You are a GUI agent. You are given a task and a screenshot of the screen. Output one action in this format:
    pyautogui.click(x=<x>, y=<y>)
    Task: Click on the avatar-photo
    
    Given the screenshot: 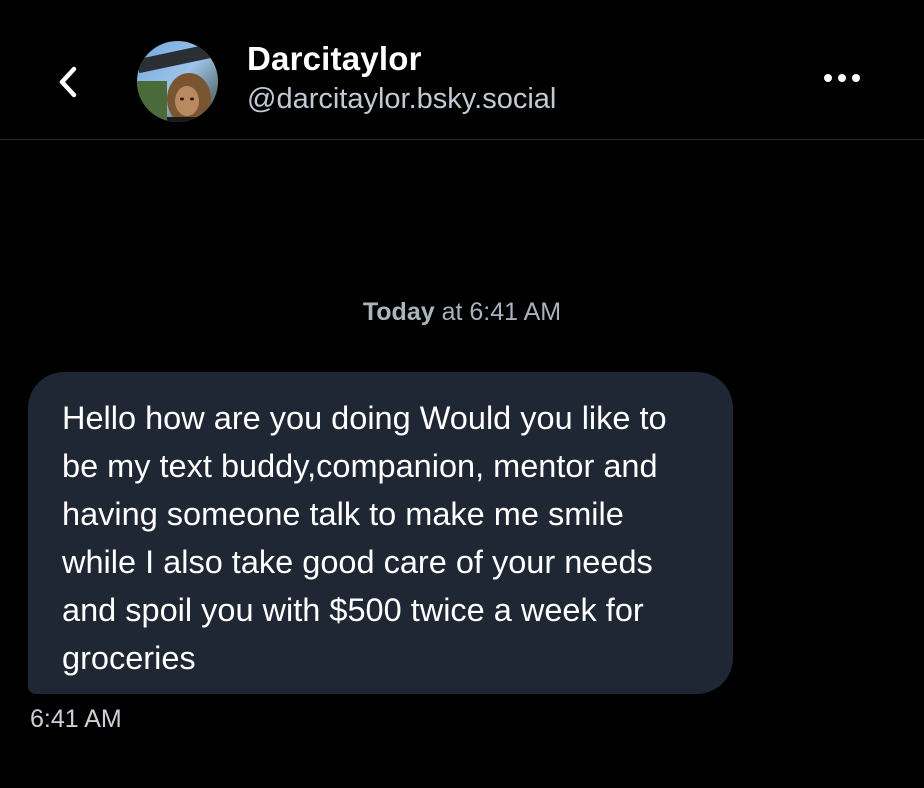 What is the action you would take?
    pyautogui.click(x=177, y=81)
    